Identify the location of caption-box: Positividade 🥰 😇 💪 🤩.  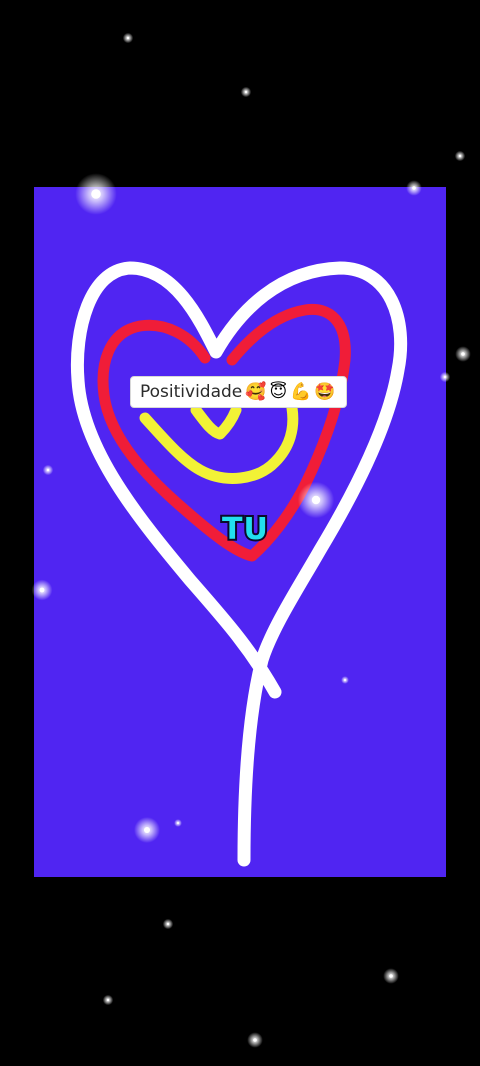
(238, 392).